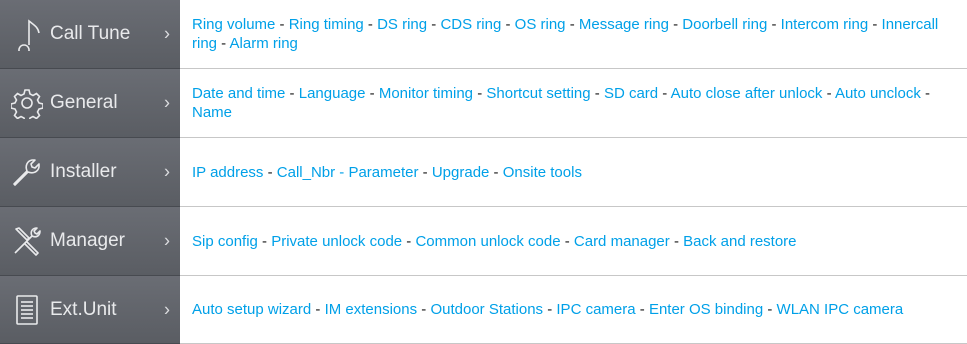 This screenshot has height=344, width=967. What do you see at coordinates (538, 93) in the screenshot?
I see `link-shortcut-setting: Shortcut setting` at bounding box center [538, 93].